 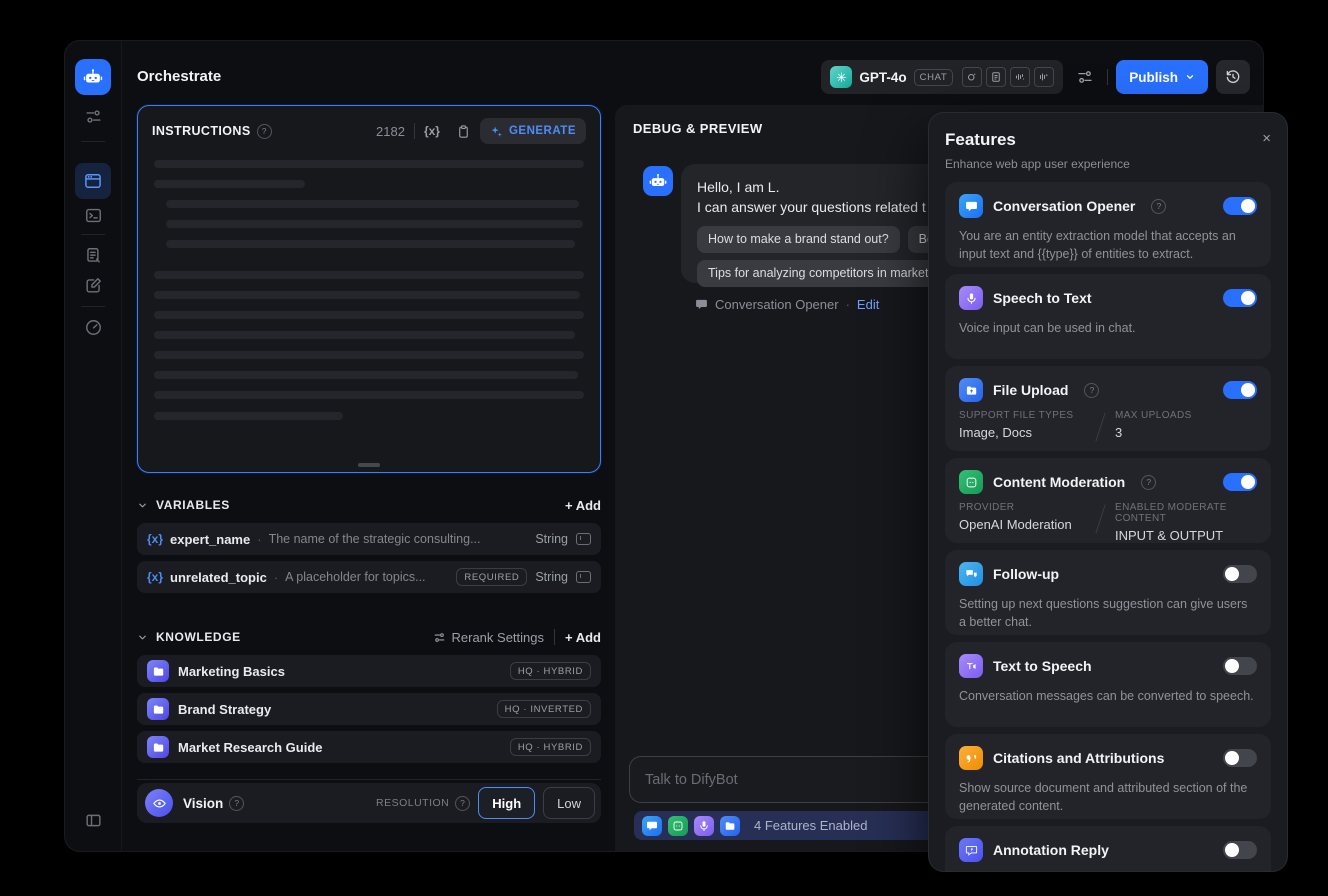 I want to click on bot-avatar, so click(x=658, y=181).